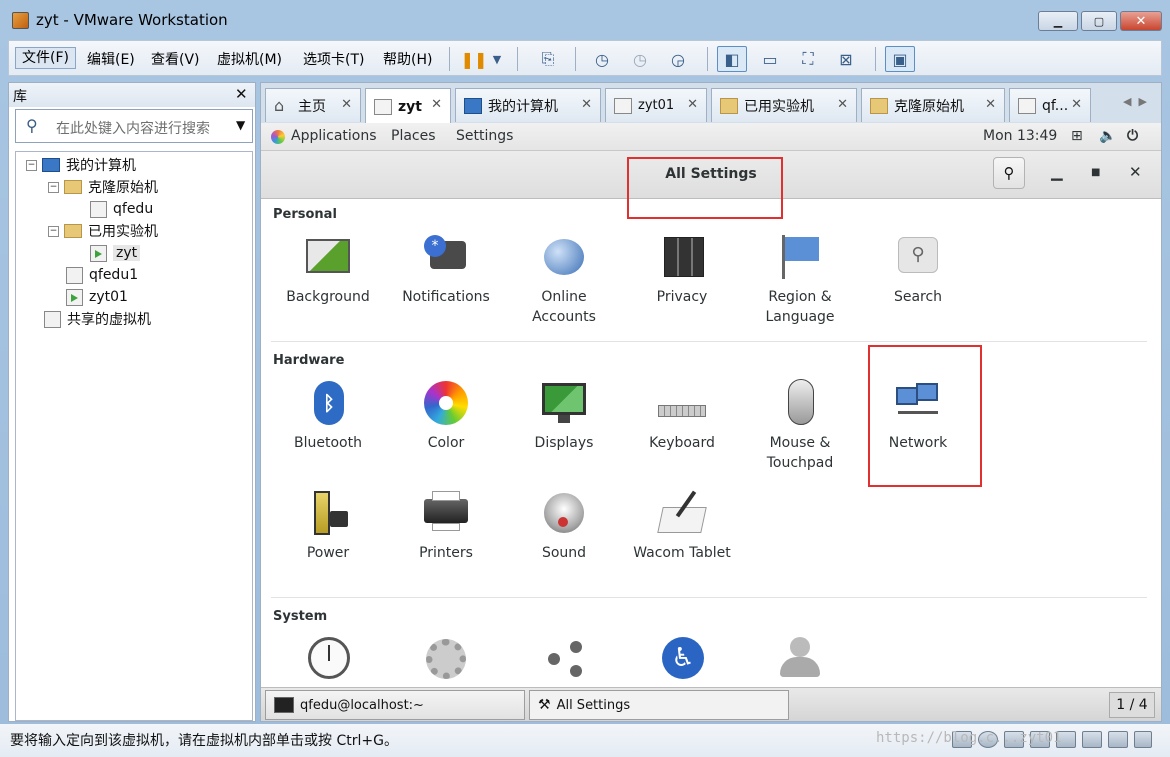  What do you see at coordinates (111, 59) in the screenshot?
I see `menu-edit: 编辑(E)` at bounding box center [111, 59].